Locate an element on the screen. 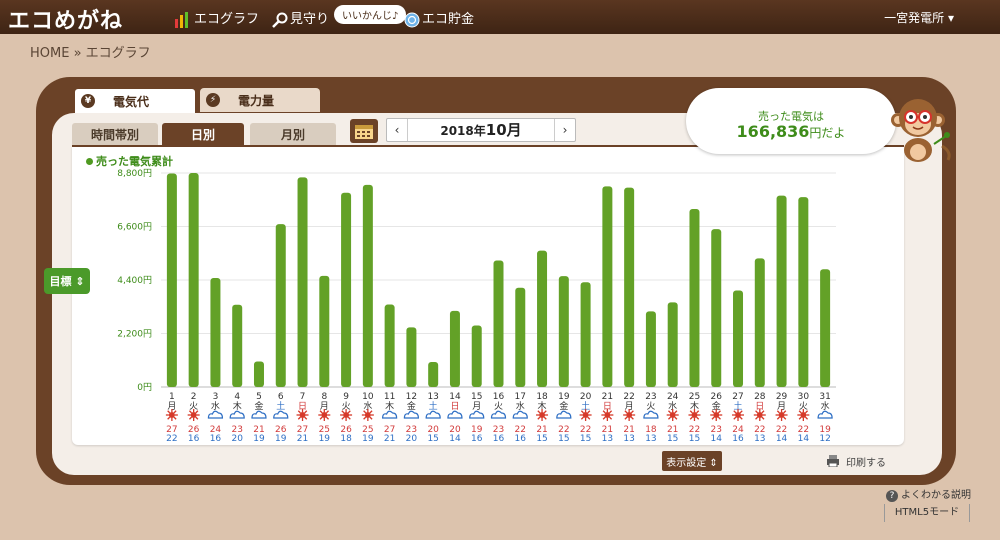  sold-value: 166,836円だよ is located at coordinates (791, 131).